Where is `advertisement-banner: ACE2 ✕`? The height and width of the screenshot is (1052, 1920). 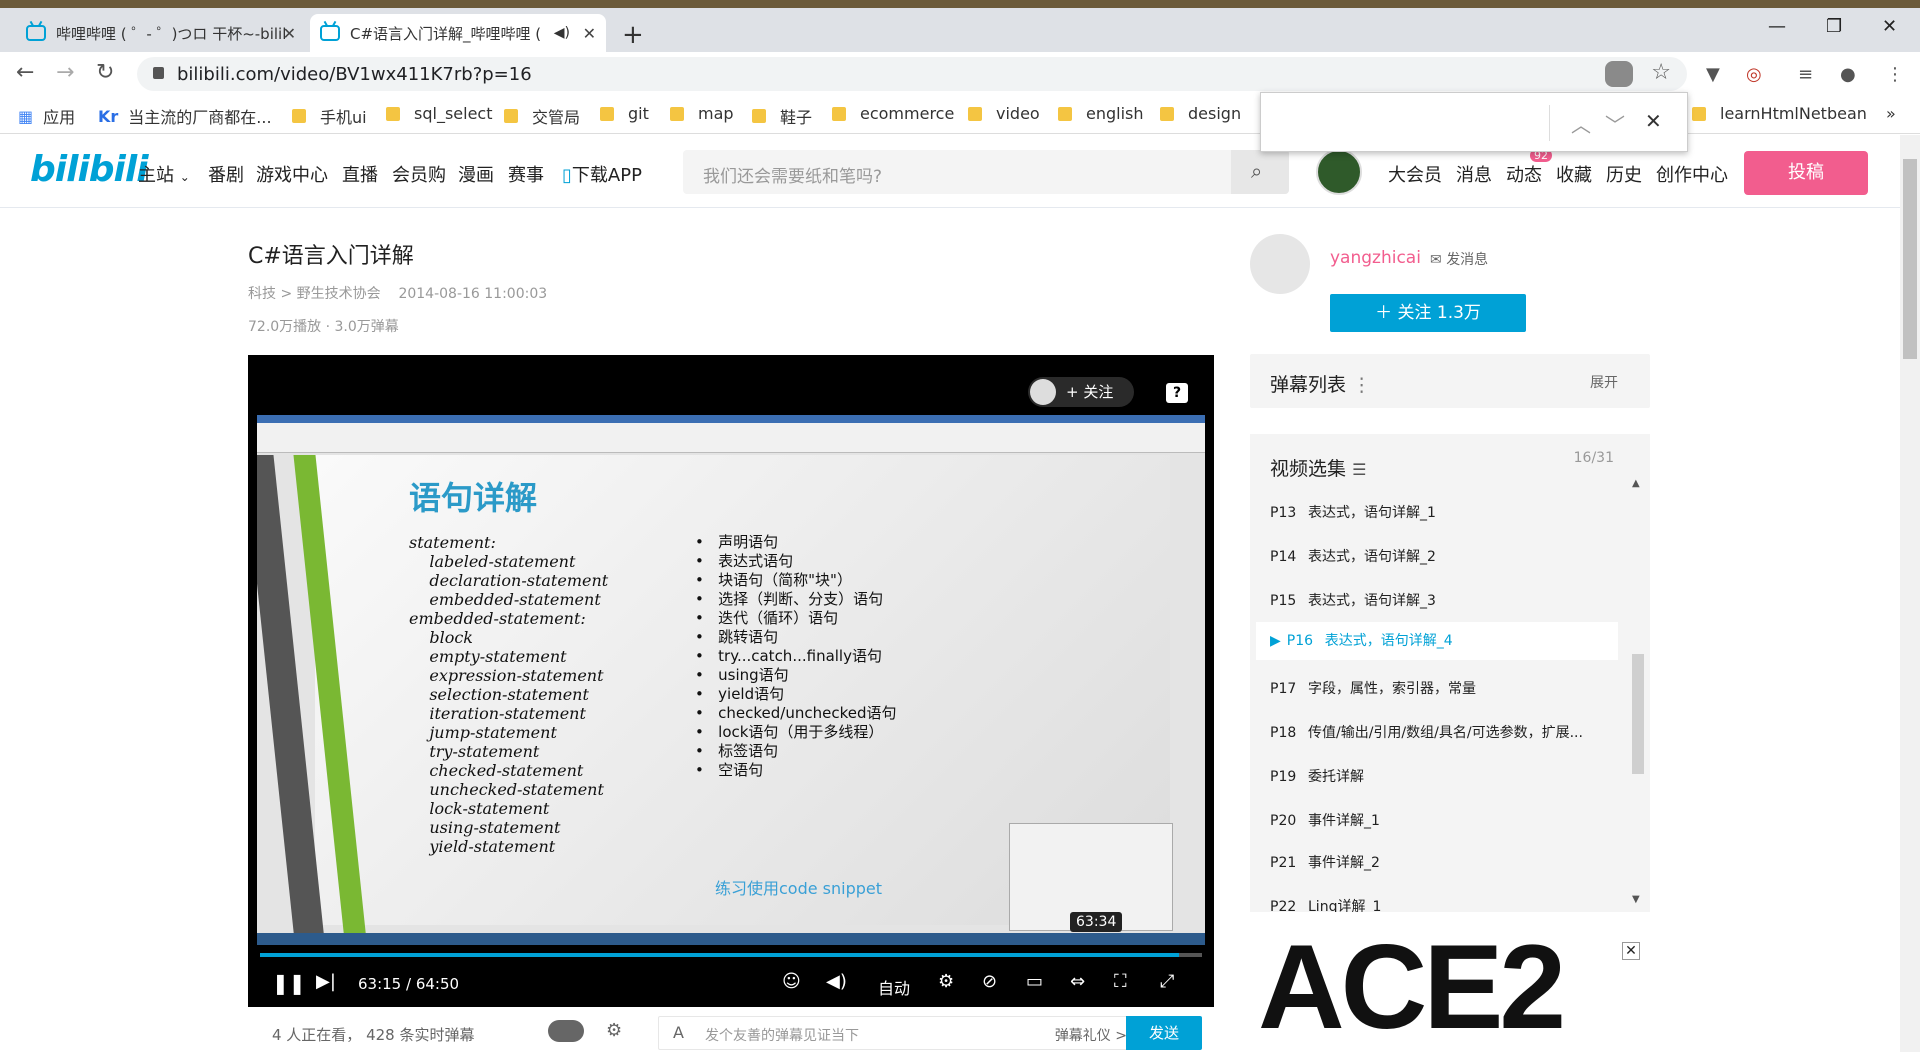 advertisement-banner: ACE2 ✕ is located at coordinates (1450, 995).